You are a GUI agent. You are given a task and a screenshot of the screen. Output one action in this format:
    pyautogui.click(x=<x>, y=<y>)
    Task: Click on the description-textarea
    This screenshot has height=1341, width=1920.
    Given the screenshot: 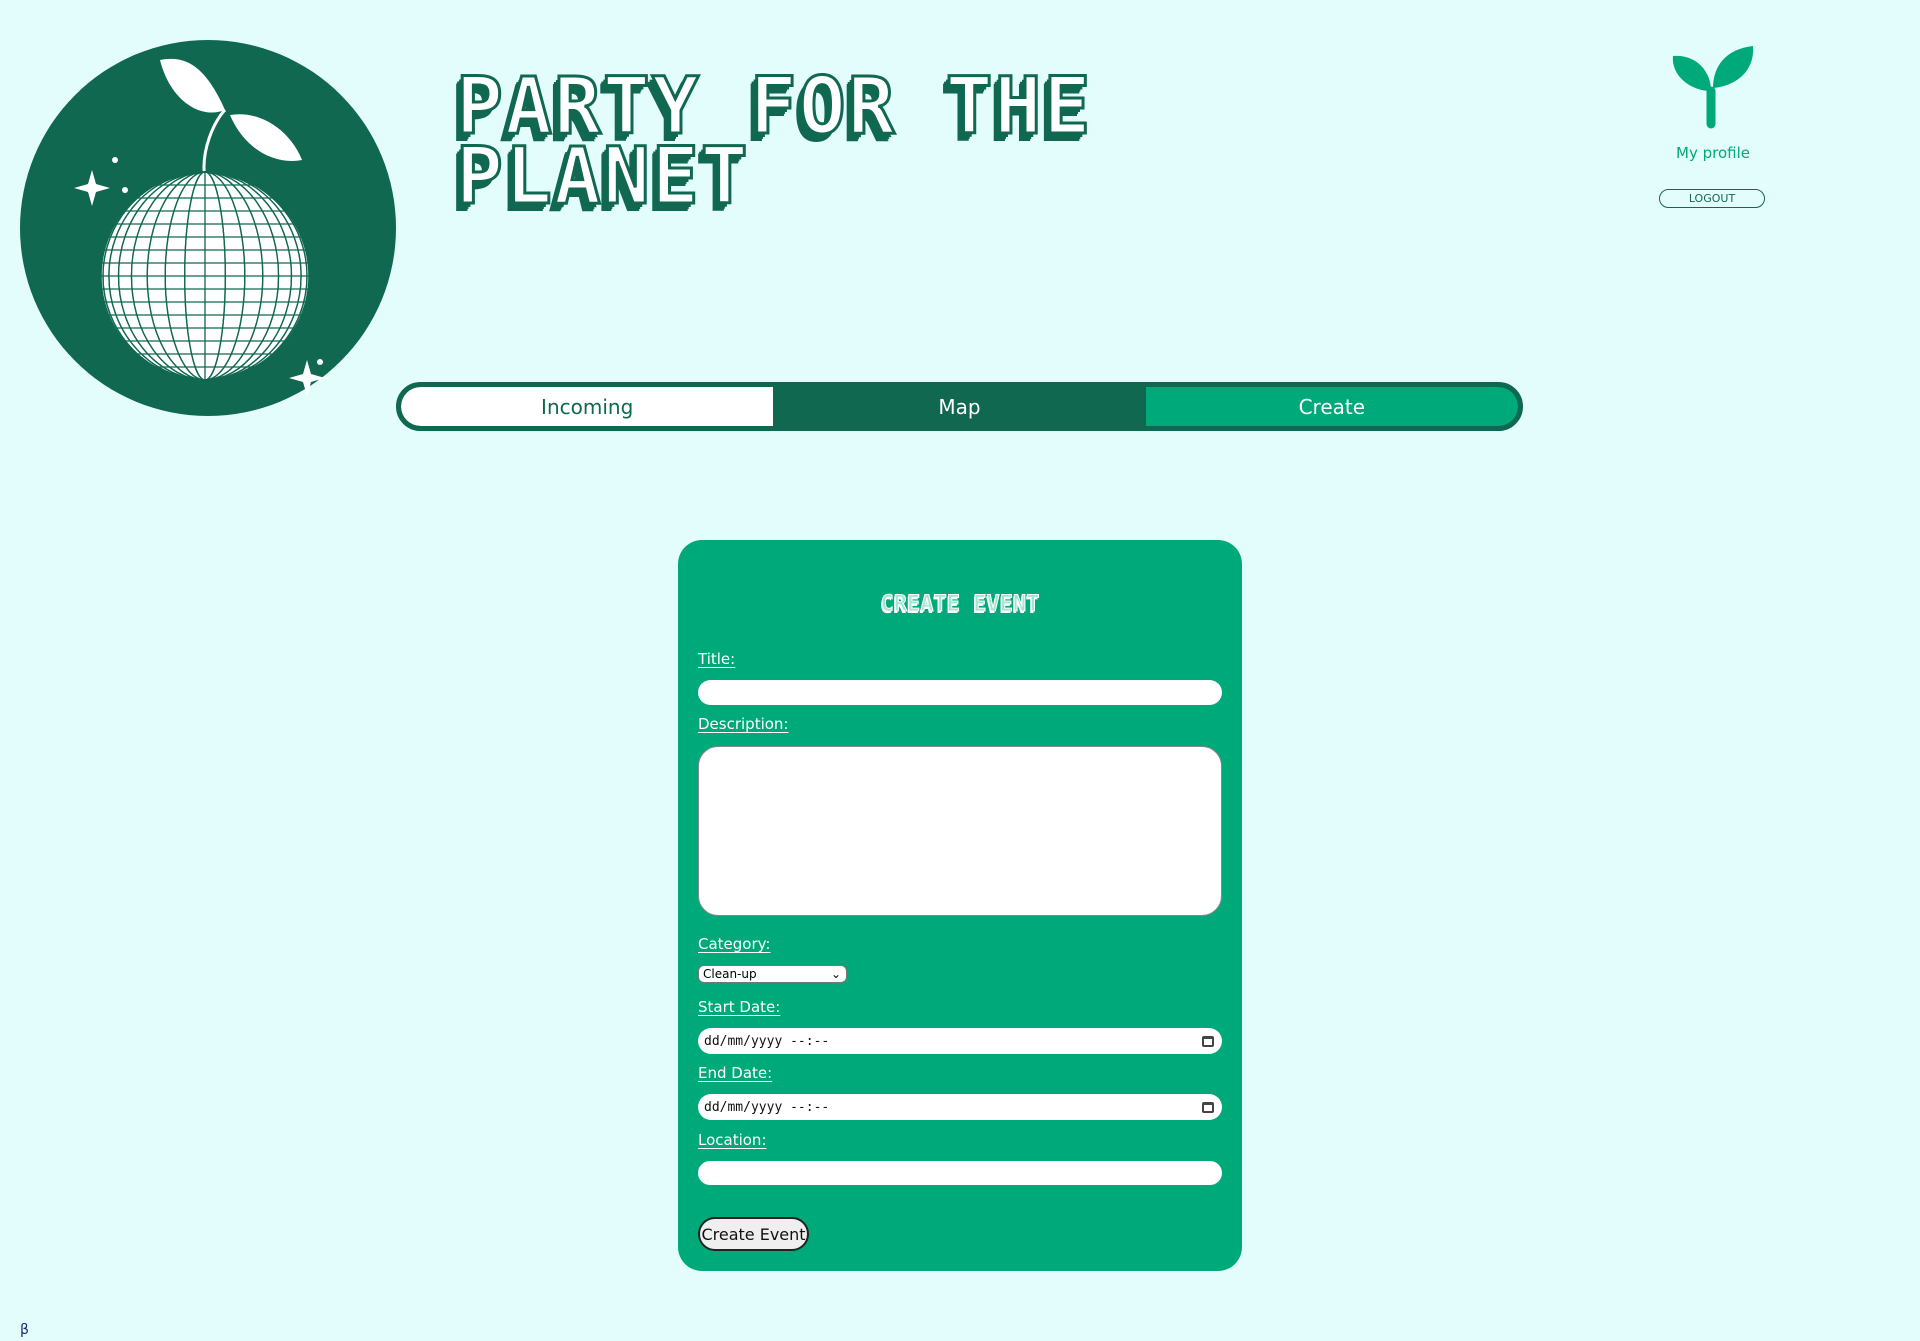 What is the action you would take?
    pyautogui.click(x=960, y=831)
    